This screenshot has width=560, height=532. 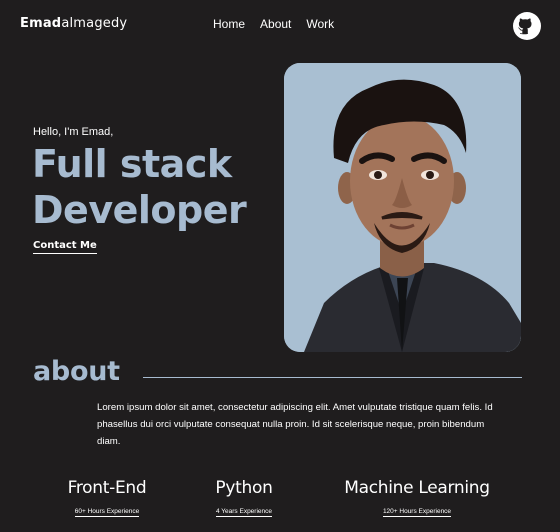 I want to click on about-heading: about, so click(x=76, y=371).